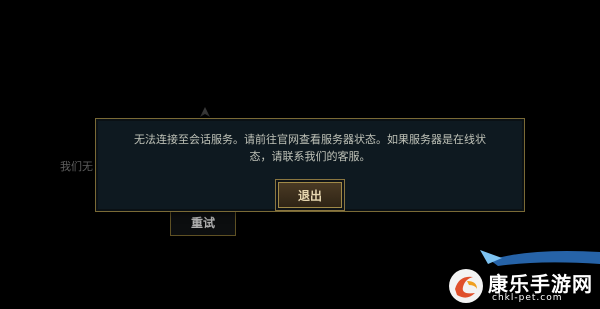 Image resolution: width=600 pixels, height=309 pixels. What do you see at coordinates (520, 285) in the screenshot?
I see `watermark: 康乐手游网 chkl-pet.com` at bounding box center [520, 285].